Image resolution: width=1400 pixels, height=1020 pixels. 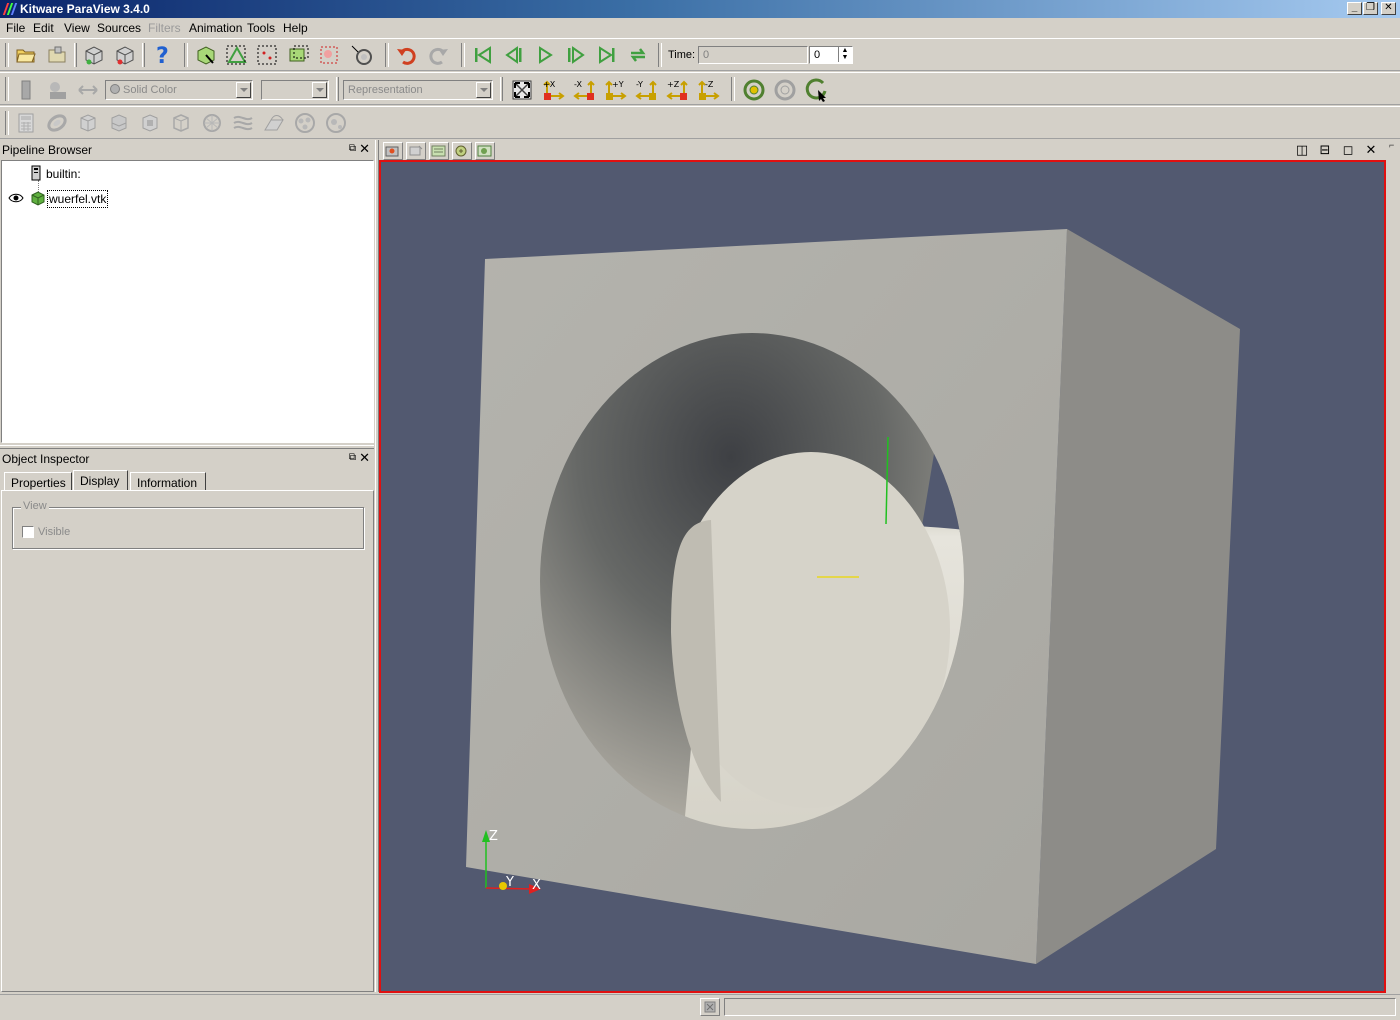 I want to click on reset-center-icon, so click(x=785, y=90).